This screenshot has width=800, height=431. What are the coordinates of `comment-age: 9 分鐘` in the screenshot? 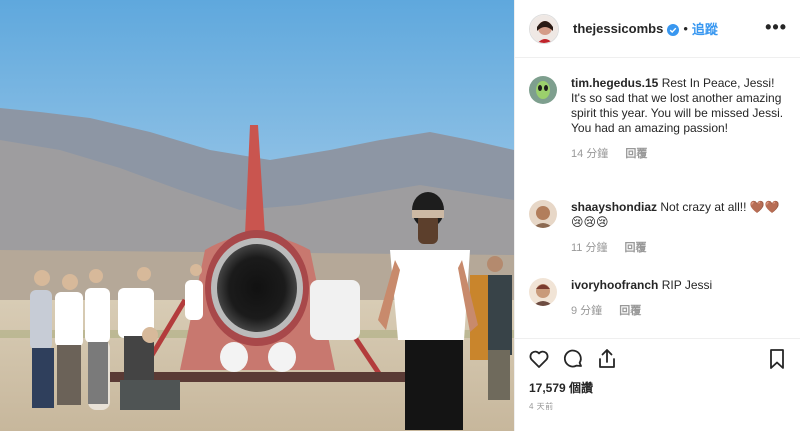 It's located at (587, 311).